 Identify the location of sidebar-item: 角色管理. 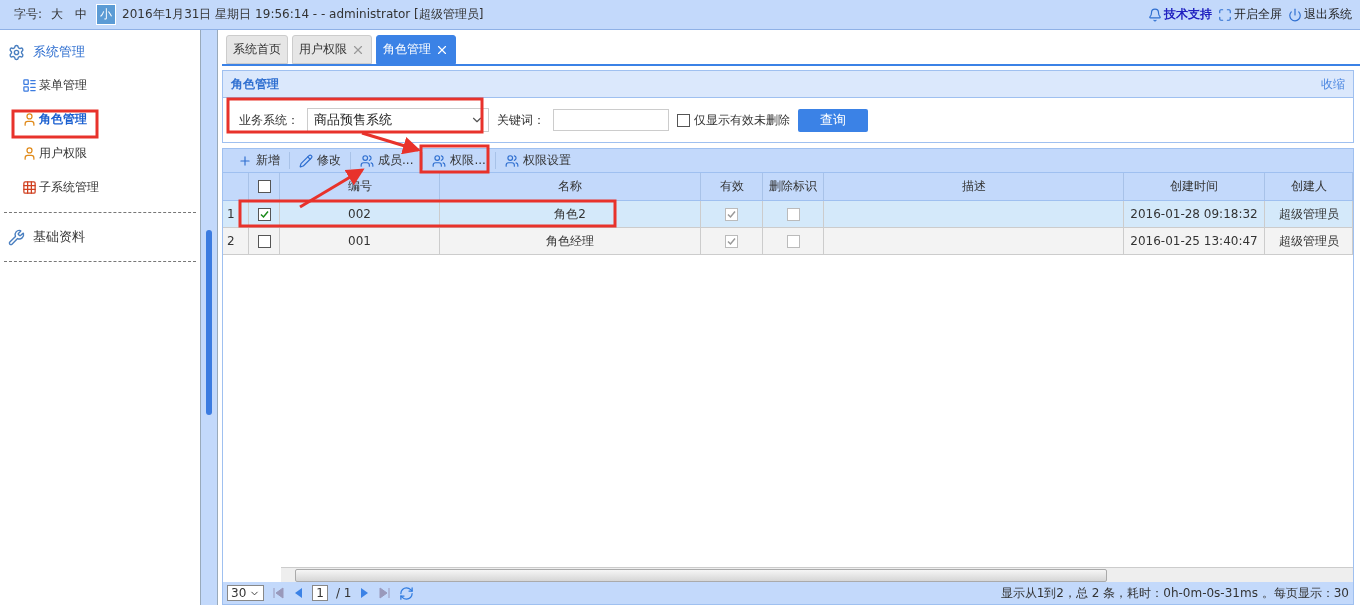
(111, 119).